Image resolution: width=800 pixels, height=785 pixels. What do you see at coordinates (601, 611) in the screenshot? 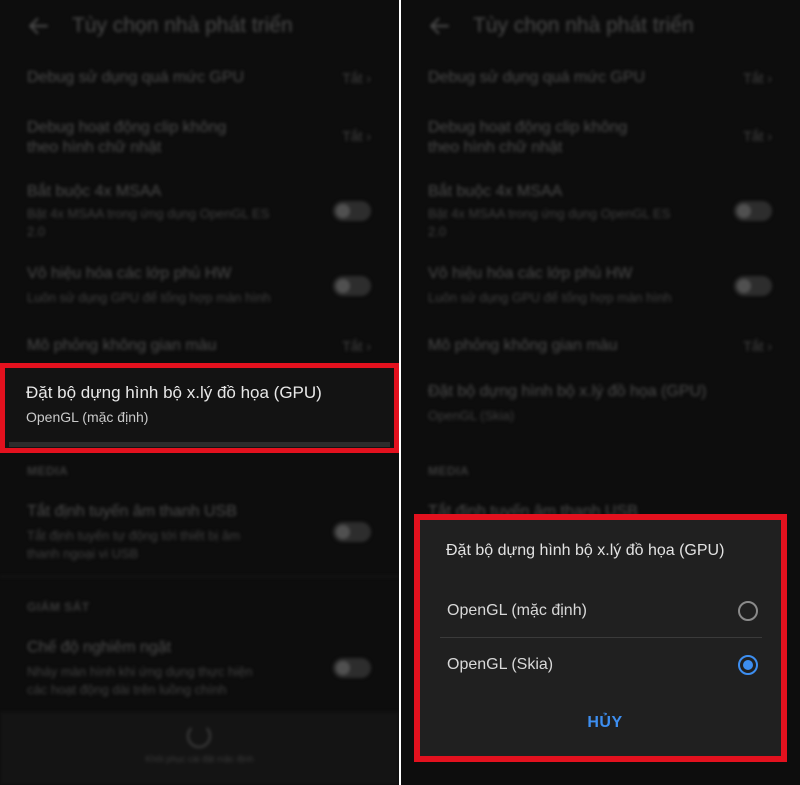
I see `option-opengl-default: OpenGL (mặc định)` at bounding box center [601, 611].